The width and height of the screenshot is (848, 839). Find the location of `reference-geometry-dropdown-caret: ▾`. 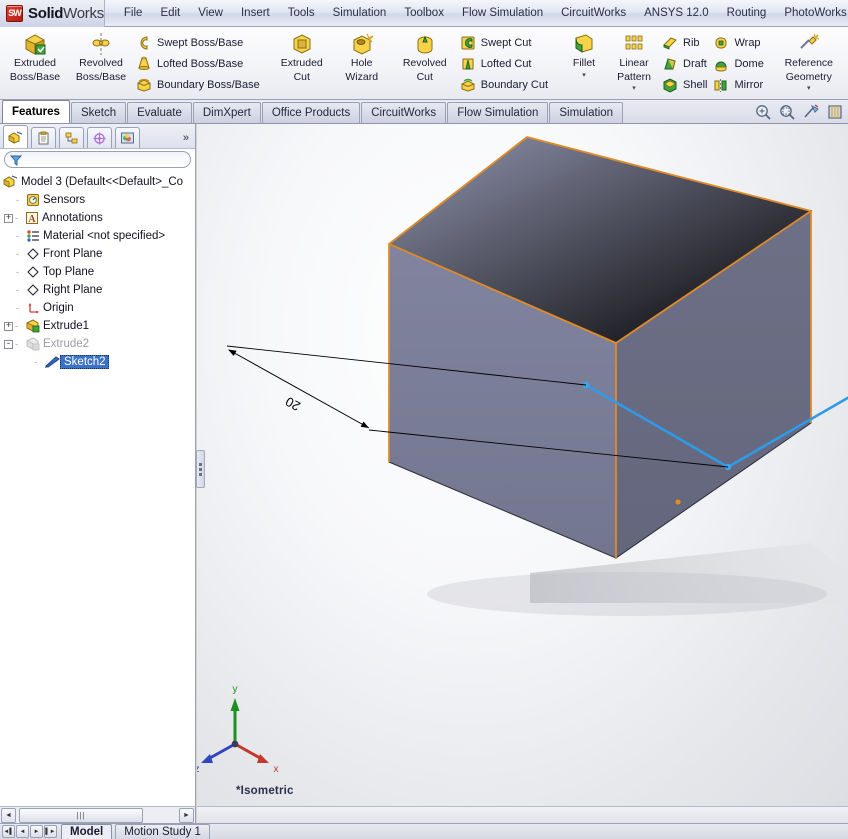

reference-geometry-dropdown-caret: ▾ is located at coordinates (809, 88).